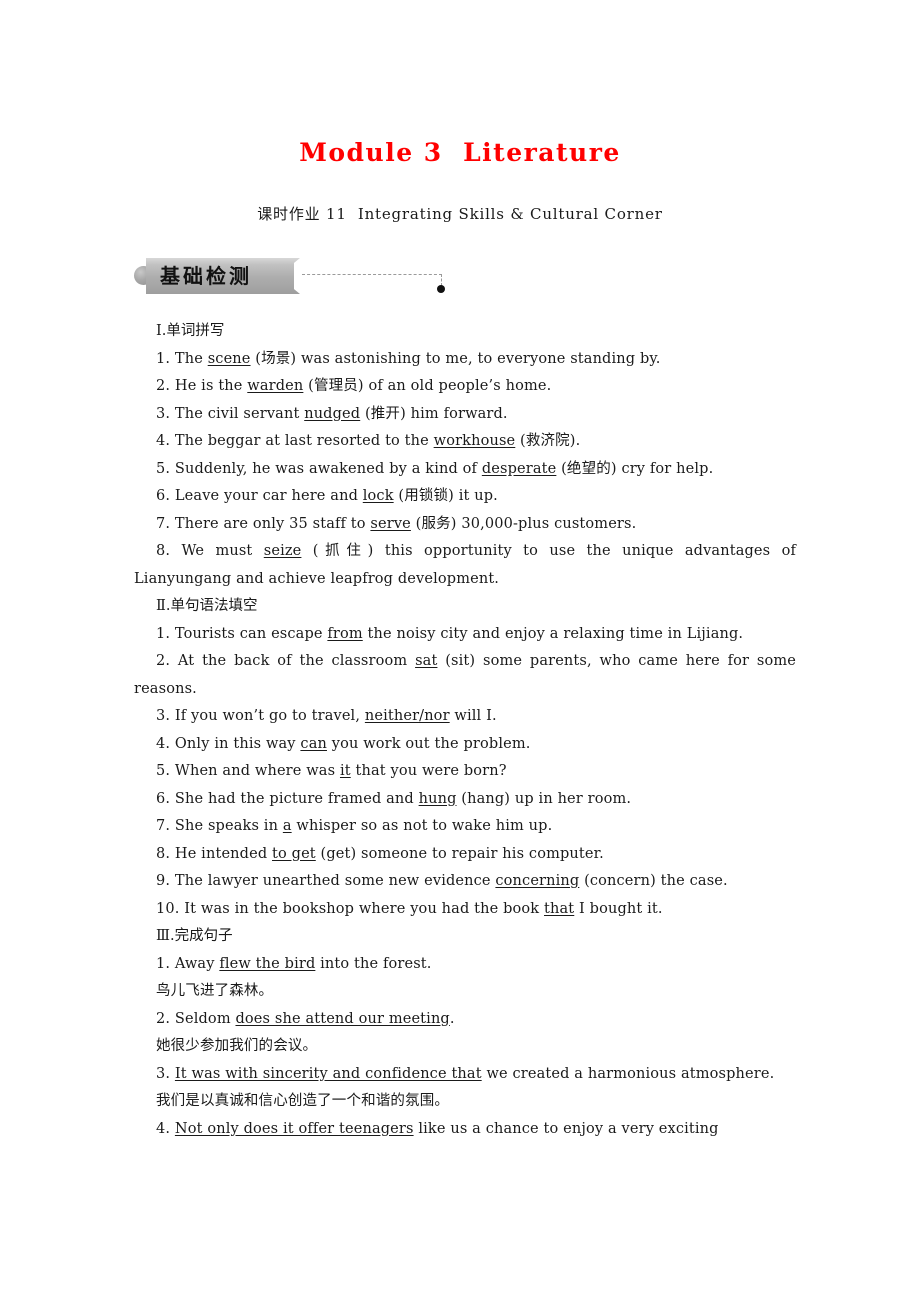 The image size is (920, 1302). I want to click on item-answer: nudged, so click(332, 413).